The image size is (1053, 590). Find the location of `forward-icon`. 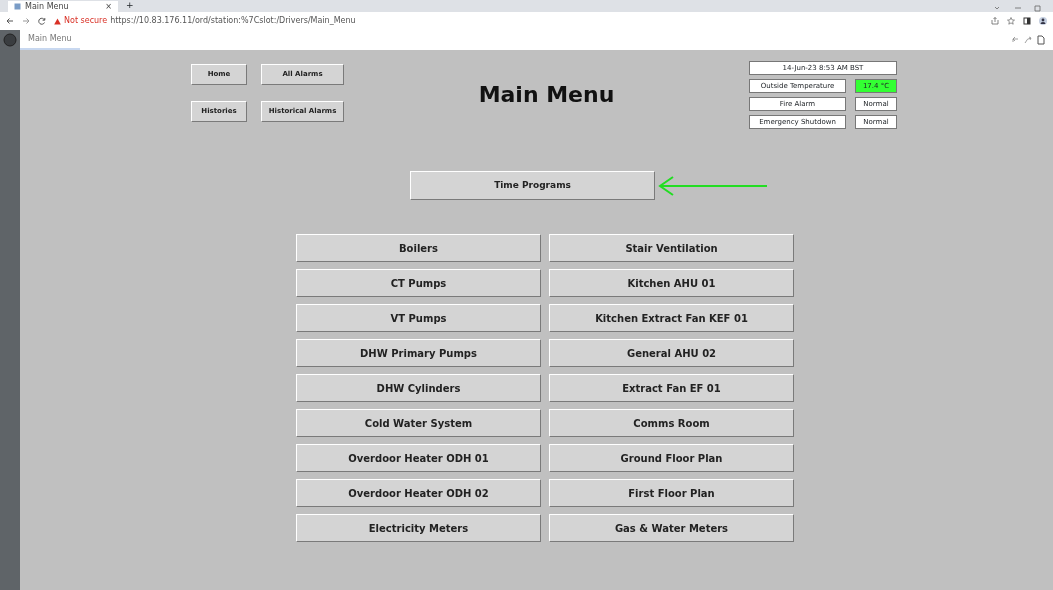

forward-icon is located at coordinates (26, 21).